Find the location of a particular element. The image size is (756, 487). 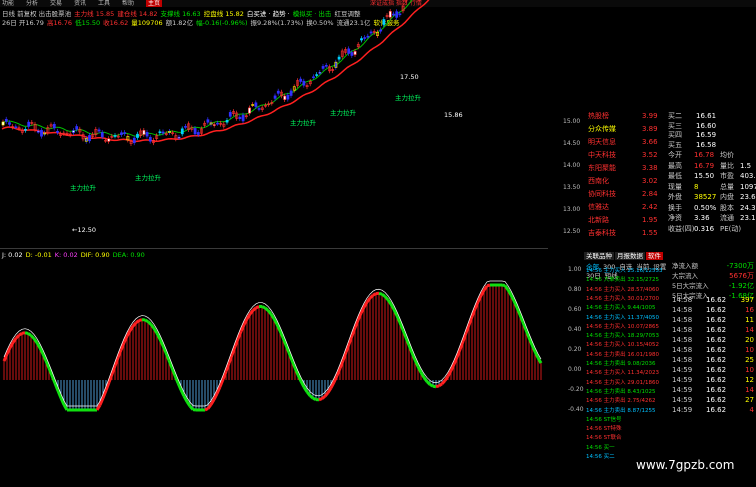

news-item: 14:56 主力买入 29.01/1860 is located at coordinates (622, 383).